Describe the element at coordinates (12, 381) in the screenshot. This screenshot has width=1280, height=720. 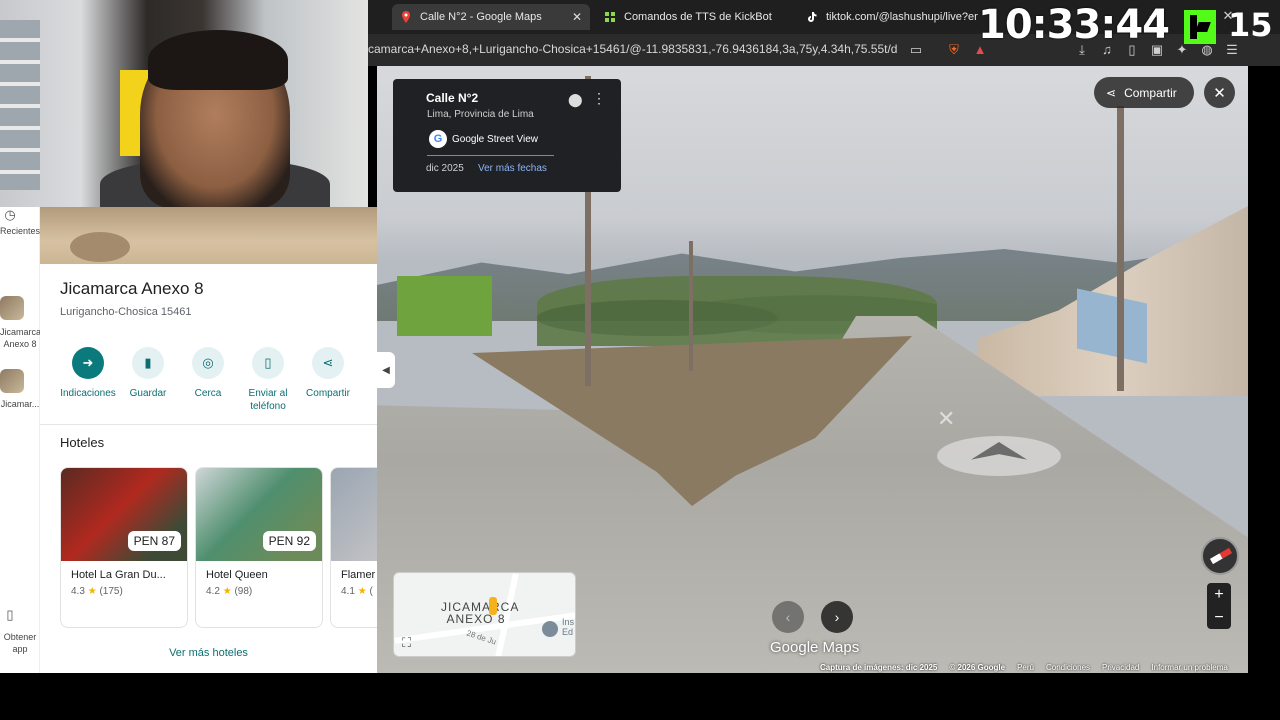
I see `rail-thumb-second` at that location.